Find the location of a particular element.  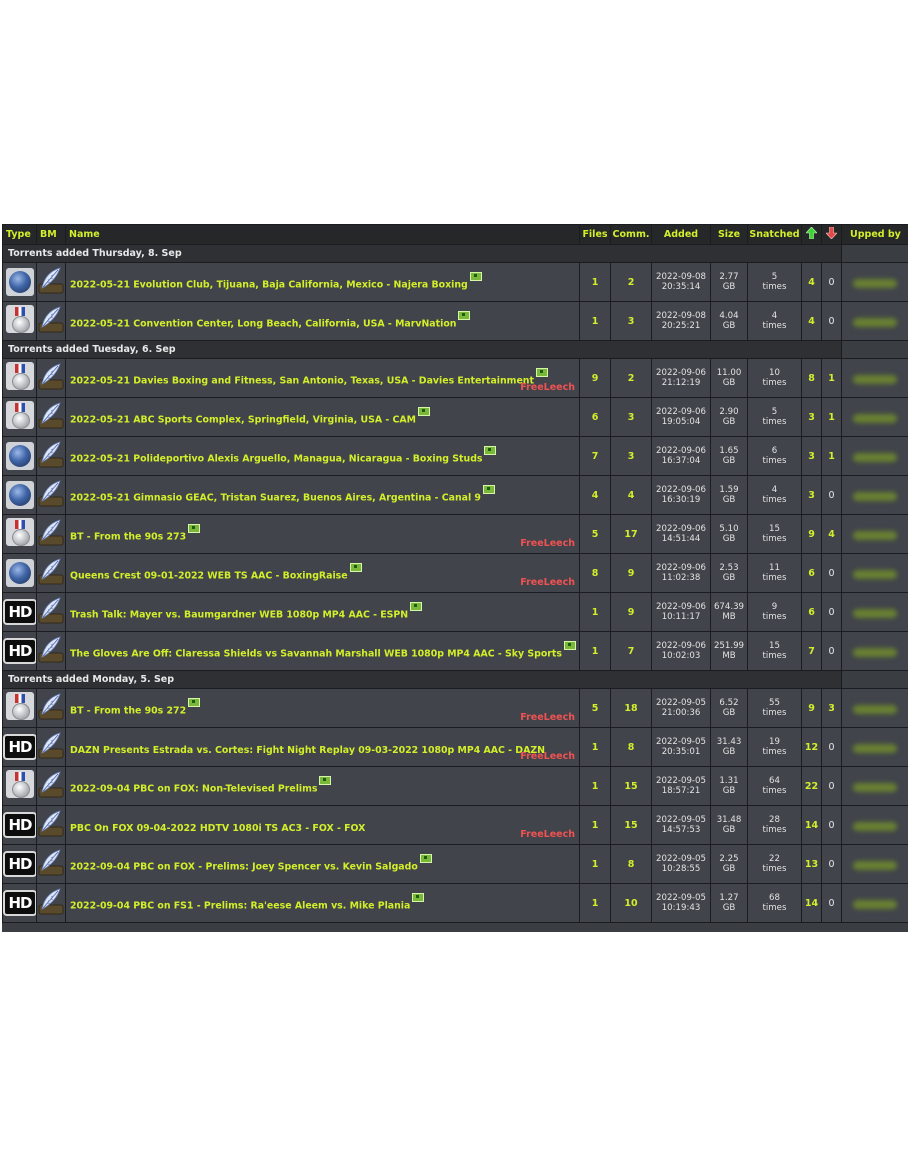

files-count-link: 5 is located at coordinates (595, 534).